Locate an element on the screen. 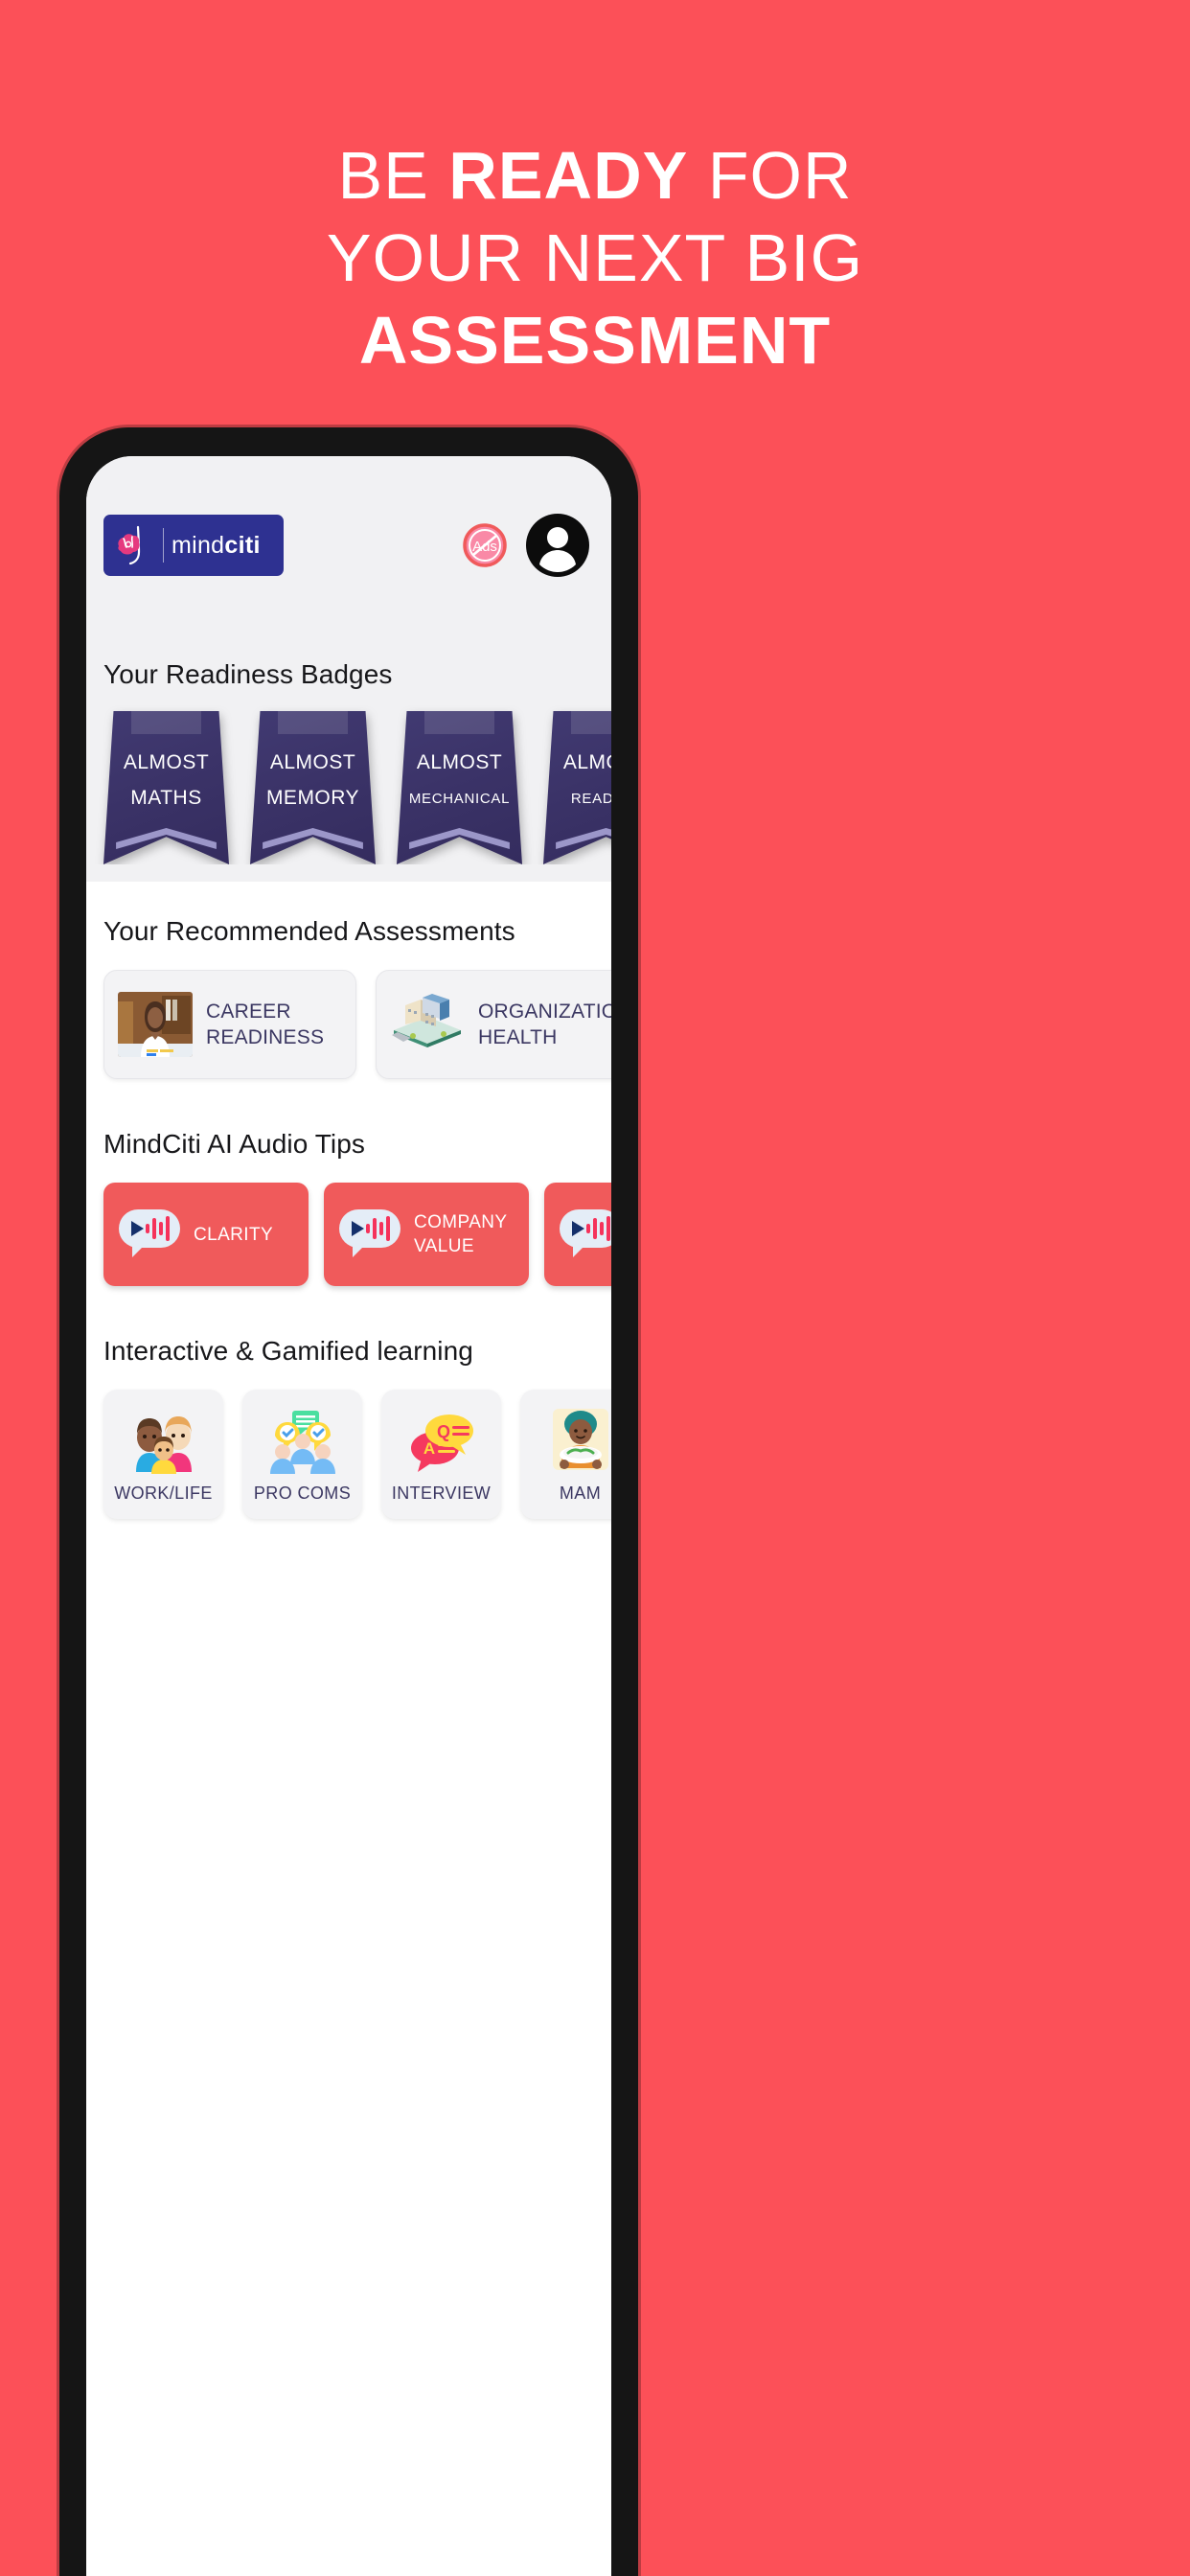 The image size is (1190, 2576). assessment-label: ORGANIZATION HEALTH is located at coordinates (544, 1024).